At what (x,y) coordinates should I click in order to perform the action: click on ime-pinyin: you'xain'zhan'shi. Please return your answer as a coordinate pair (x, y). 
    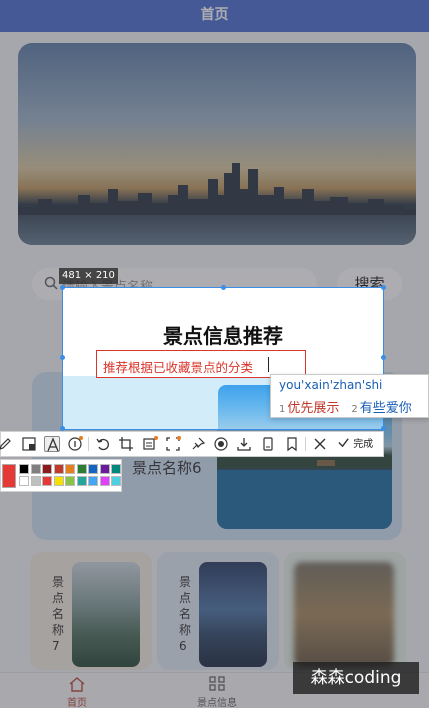
    Looking at the image, I should click on (331, 385).